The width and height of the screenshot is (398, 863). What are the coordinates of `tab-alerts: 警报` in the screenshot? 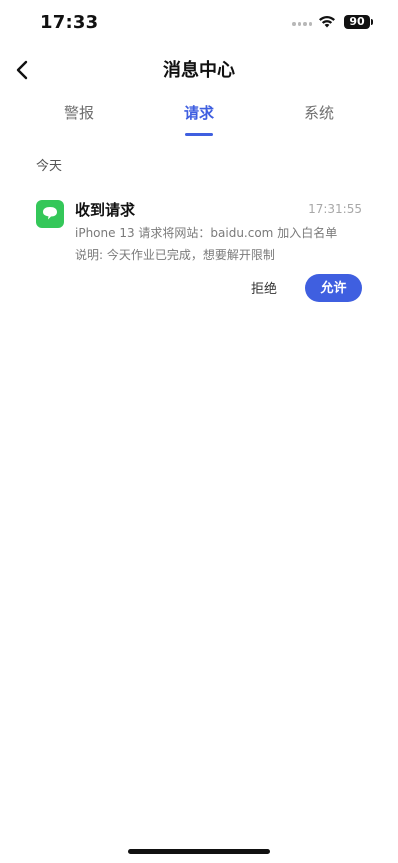 It's located at (79, 112).